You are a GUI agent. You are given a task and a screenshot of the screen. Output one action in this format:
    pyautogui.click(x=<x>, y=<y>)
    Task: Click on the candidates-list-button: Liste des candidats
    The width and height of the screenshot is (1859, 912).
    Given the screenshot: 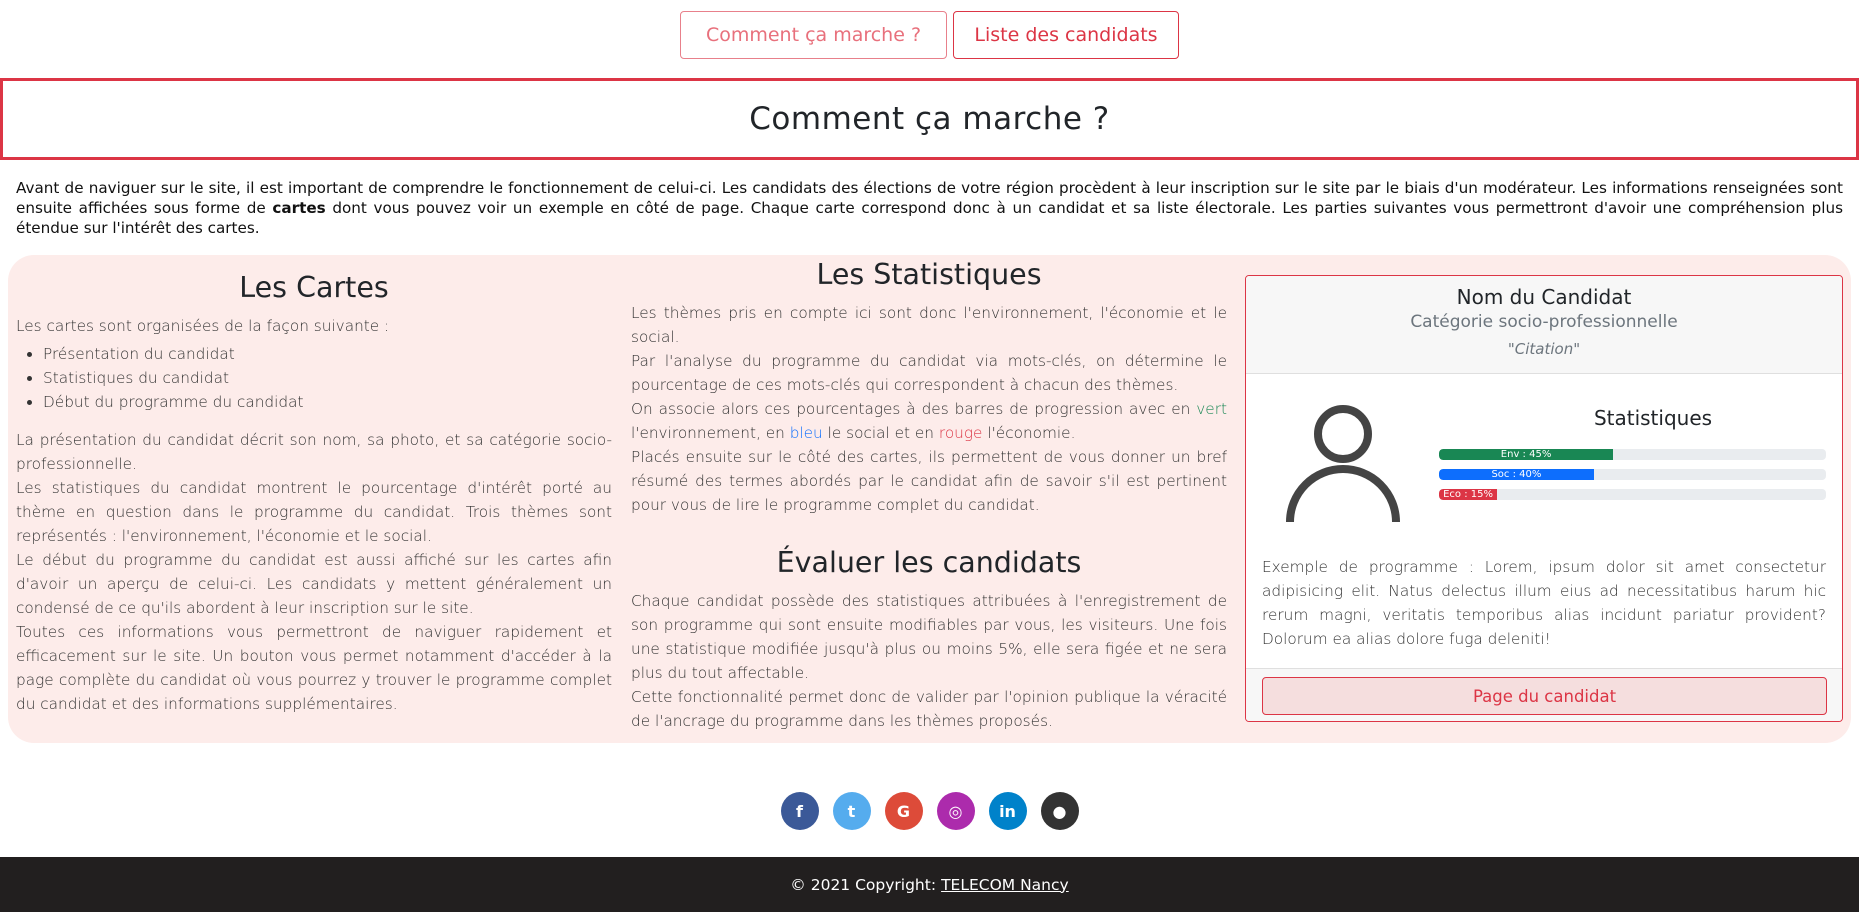 What is the action you would take?
    pyautogui.click(x=1066, y=35)
    